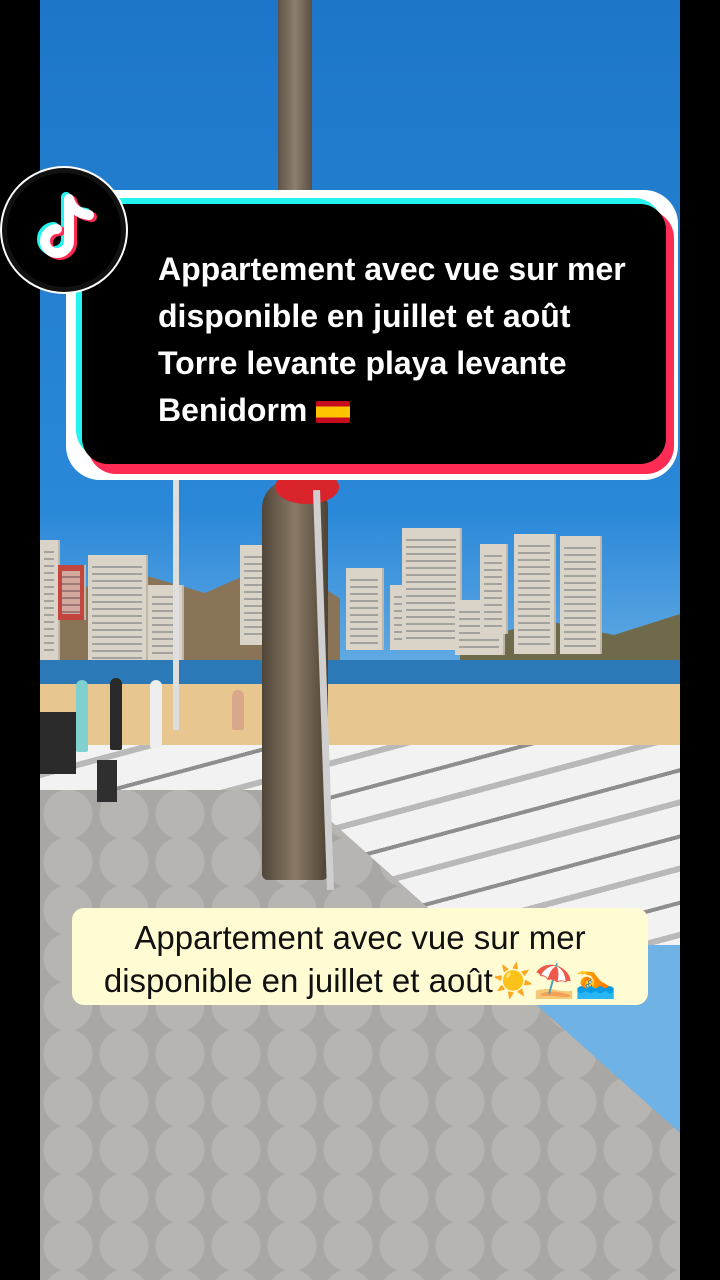  I want to click on letterbox-right, so click(700, 640).